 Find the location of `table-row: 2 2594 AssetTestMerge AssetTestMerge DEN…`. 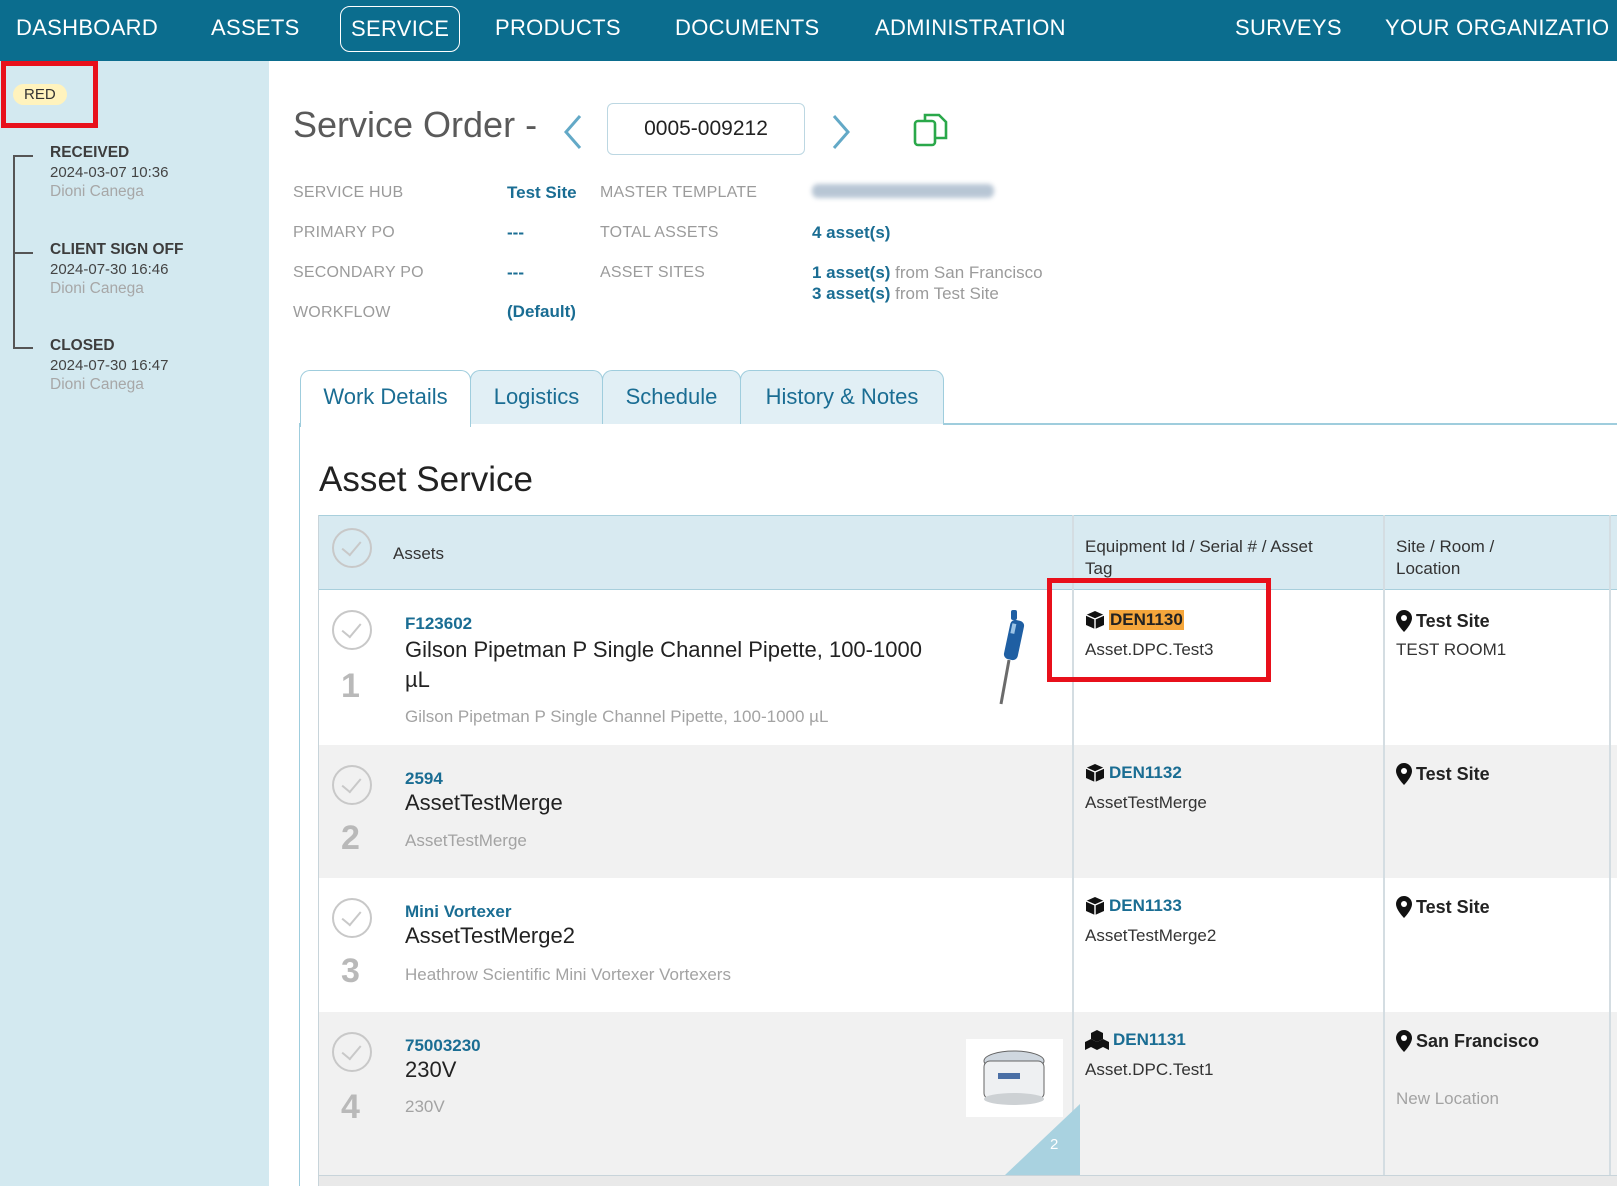

table-row: 2 2594 AssetTestMerge AssetTestMerge DEN… is located at coordinates (968, 811).